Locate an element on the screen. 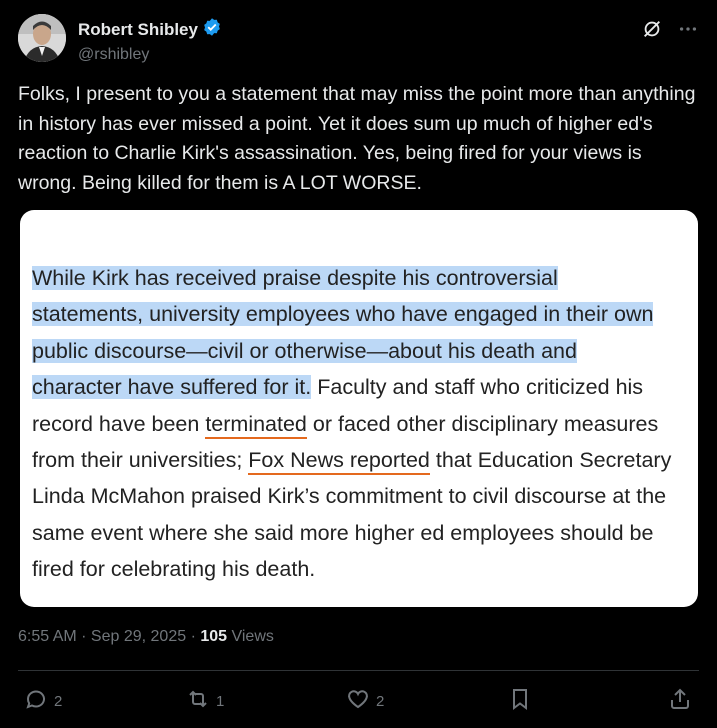  verified-badge-icon is located at coordinates (212, 29).